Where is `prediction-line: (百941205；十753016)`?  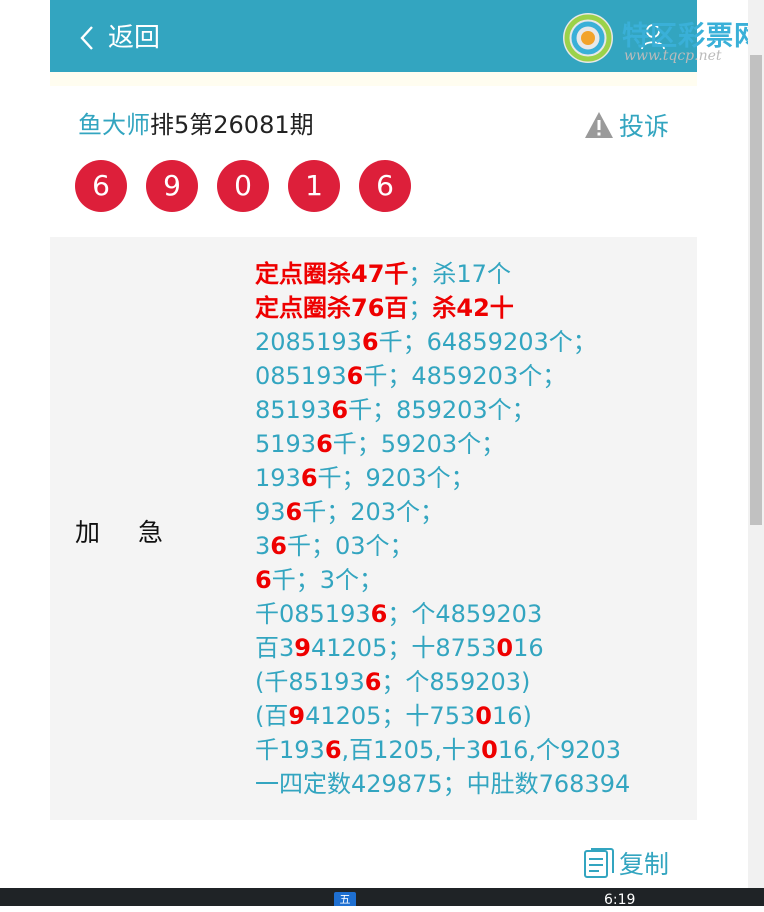
prediction-line: (百941205；十753016) is located at coordinates (442, 716).